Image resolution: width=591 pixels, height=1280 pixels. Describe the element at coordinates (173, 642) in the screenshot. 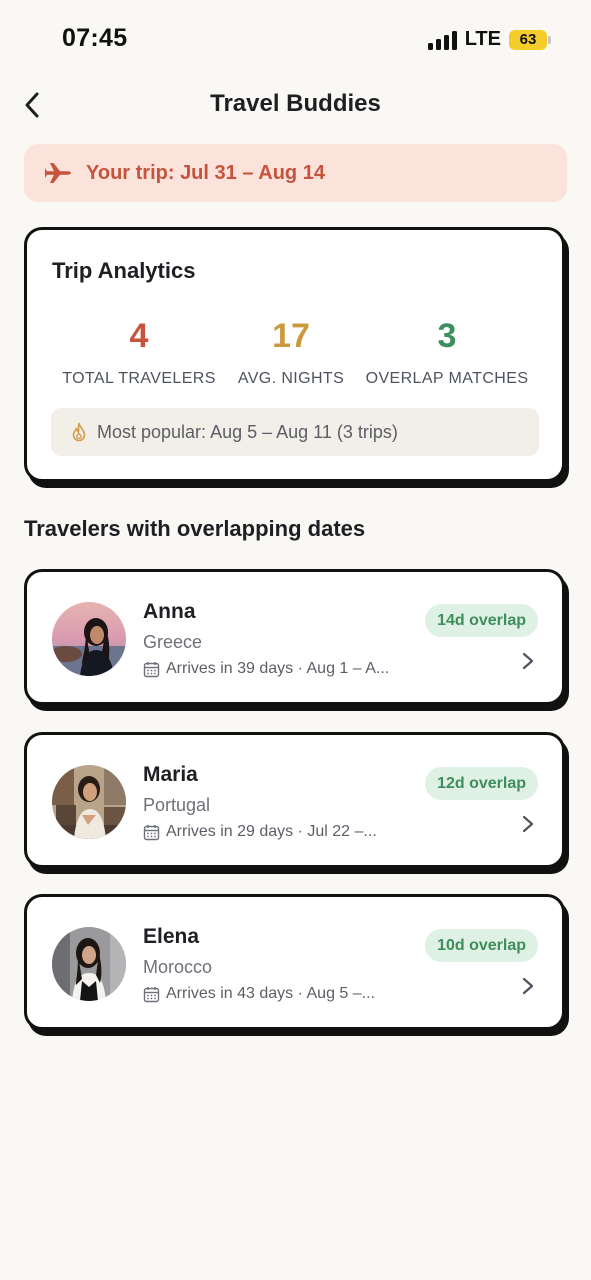

I see `traveler-country: Greece` at that location.